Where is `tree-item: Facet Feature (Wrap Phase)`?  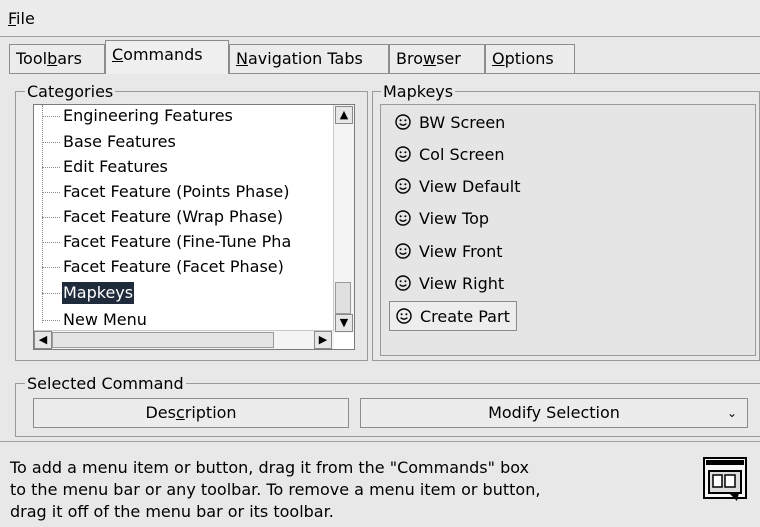 tree-item: Facet Feature (Wrap Phase) is located at coordinates (184, 217).